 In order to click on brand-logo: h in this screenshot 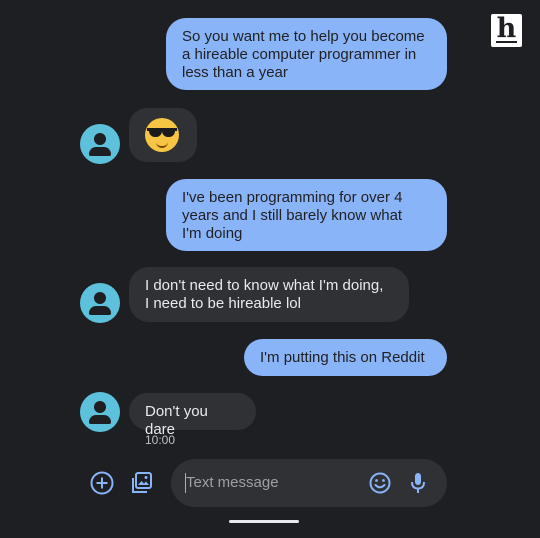, I will do `click(506, 30)`.